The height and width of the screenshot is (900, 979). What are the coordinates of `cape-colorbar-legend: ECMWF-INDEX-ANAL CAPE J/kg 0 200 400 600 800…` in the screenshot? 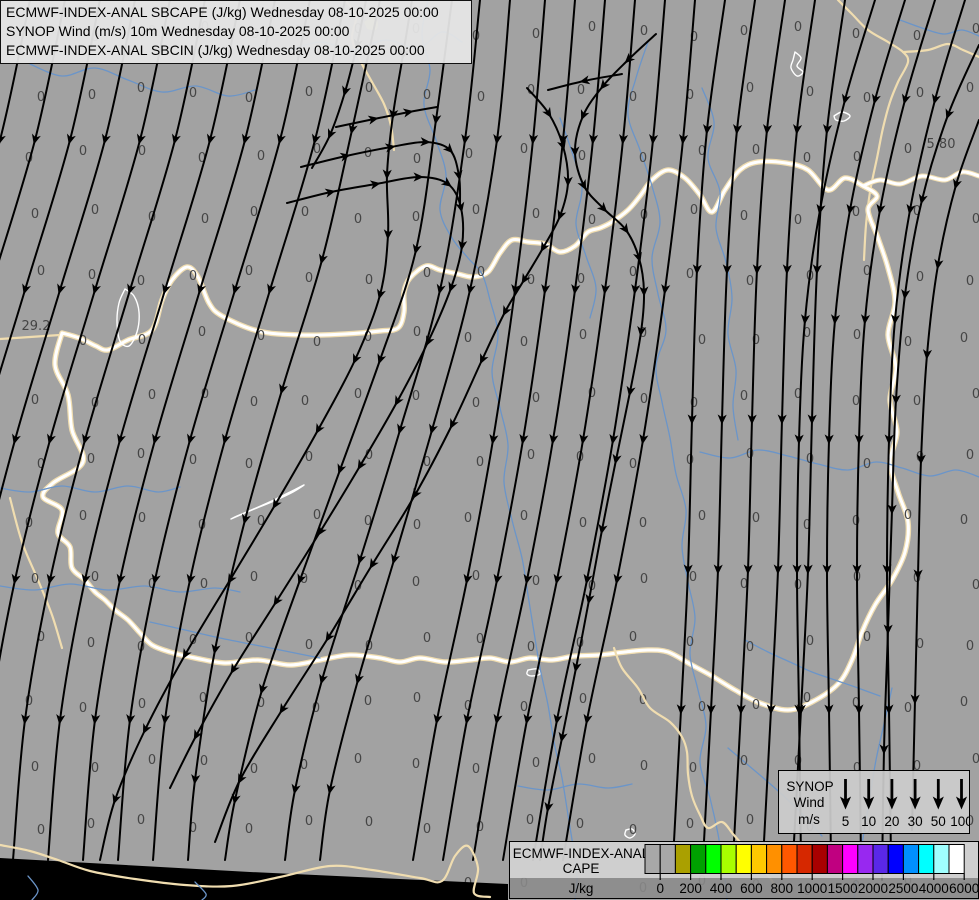 It's located at (744, 870).